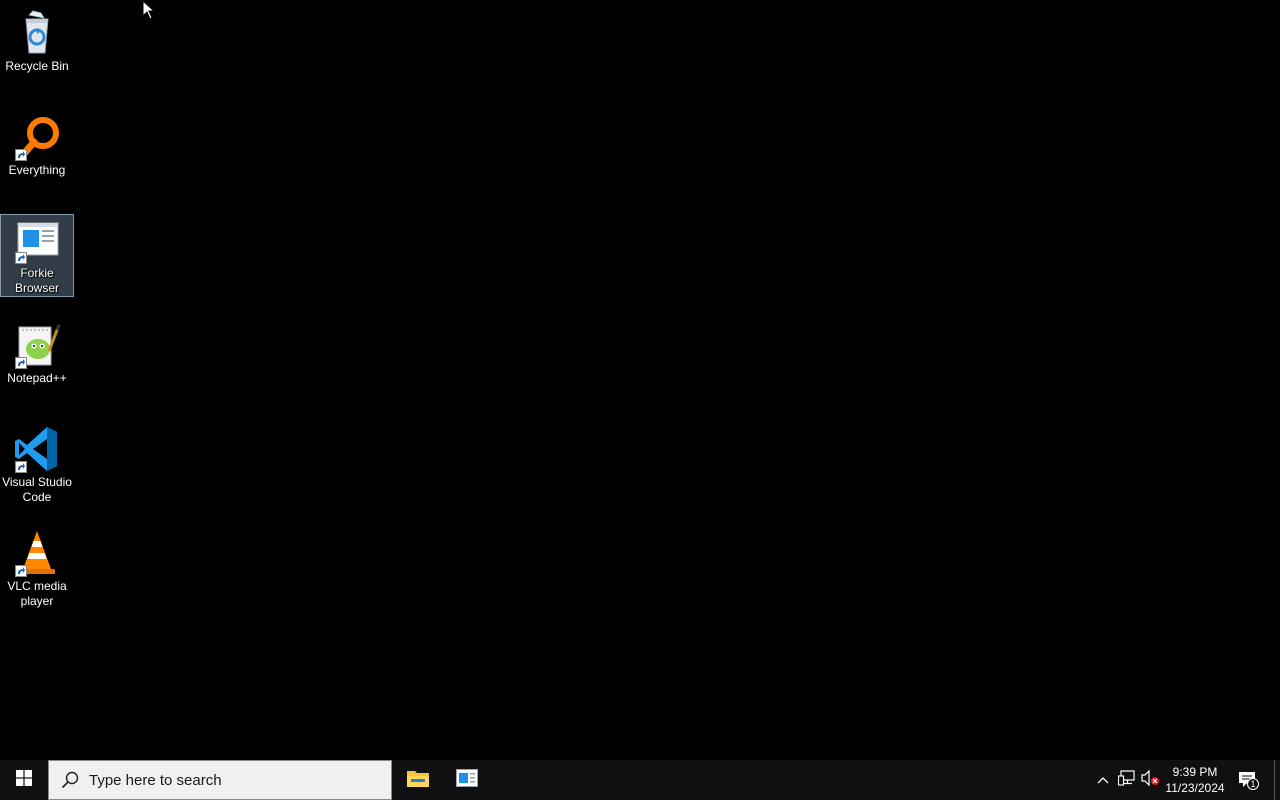 The height and width of the screenshot is (800, 1280). Describe the element at coordinates (37, 345) in the screenshot. I see `notepad-plus-plus-icon` at that location.